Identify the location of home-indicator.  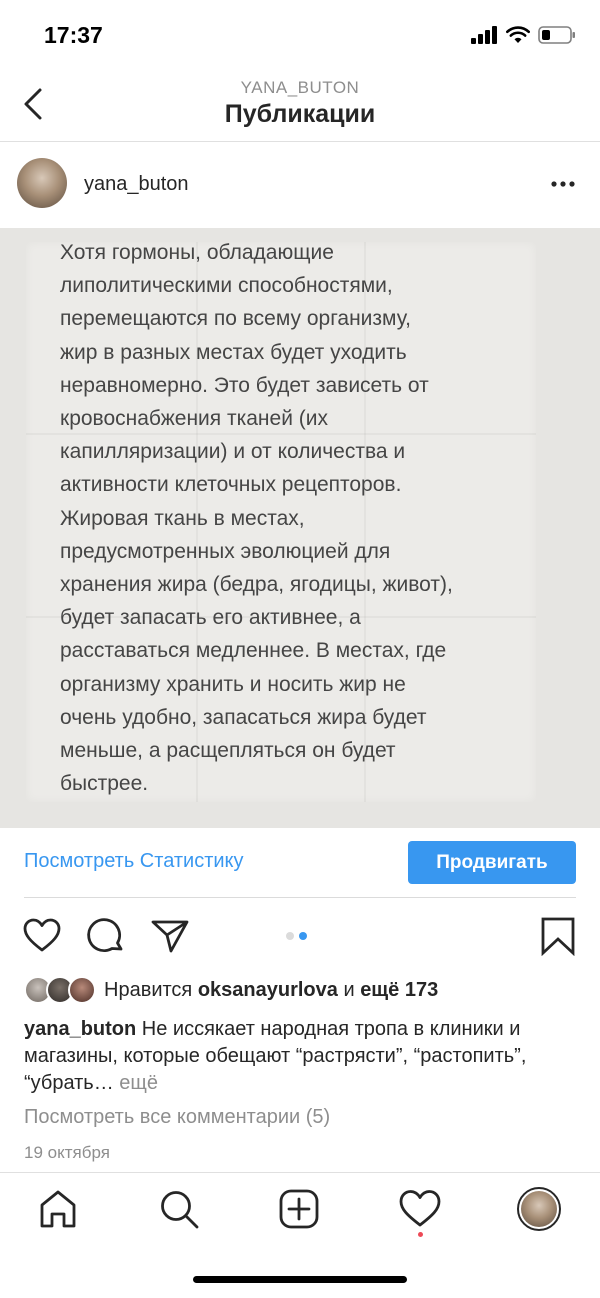
(300, 1279).